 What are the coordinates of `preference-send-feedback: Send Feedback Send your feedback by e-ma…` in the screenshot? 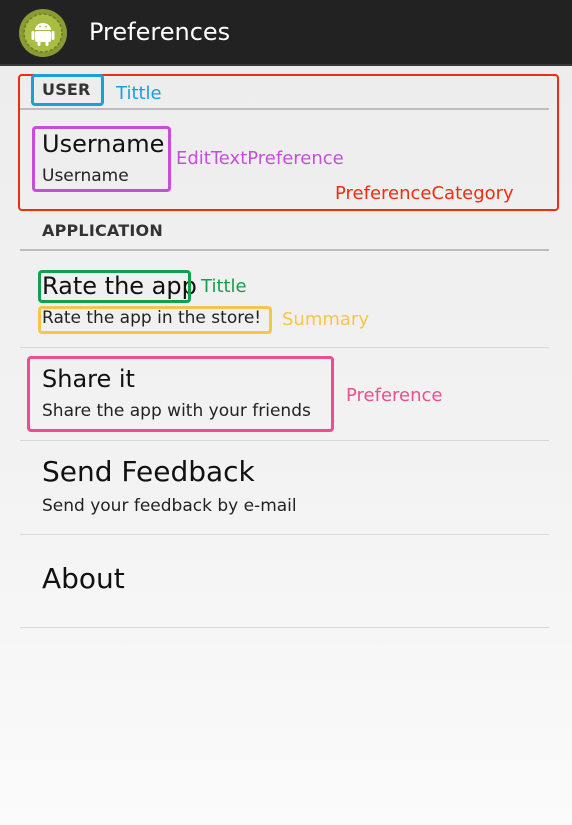 It's located at (284, 487).